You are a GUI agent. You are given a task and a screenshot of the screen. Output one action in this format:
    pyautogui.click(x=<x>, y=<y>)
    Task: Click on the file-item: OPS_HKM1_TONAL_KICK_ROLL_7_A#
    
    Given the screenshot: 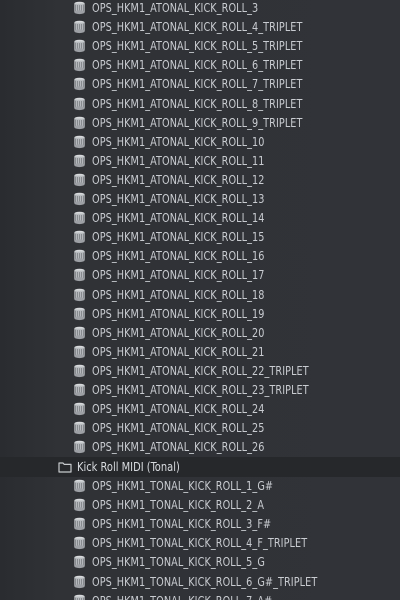 What is the action you would take?
    pyautogui.click(x=200, y=595)
    